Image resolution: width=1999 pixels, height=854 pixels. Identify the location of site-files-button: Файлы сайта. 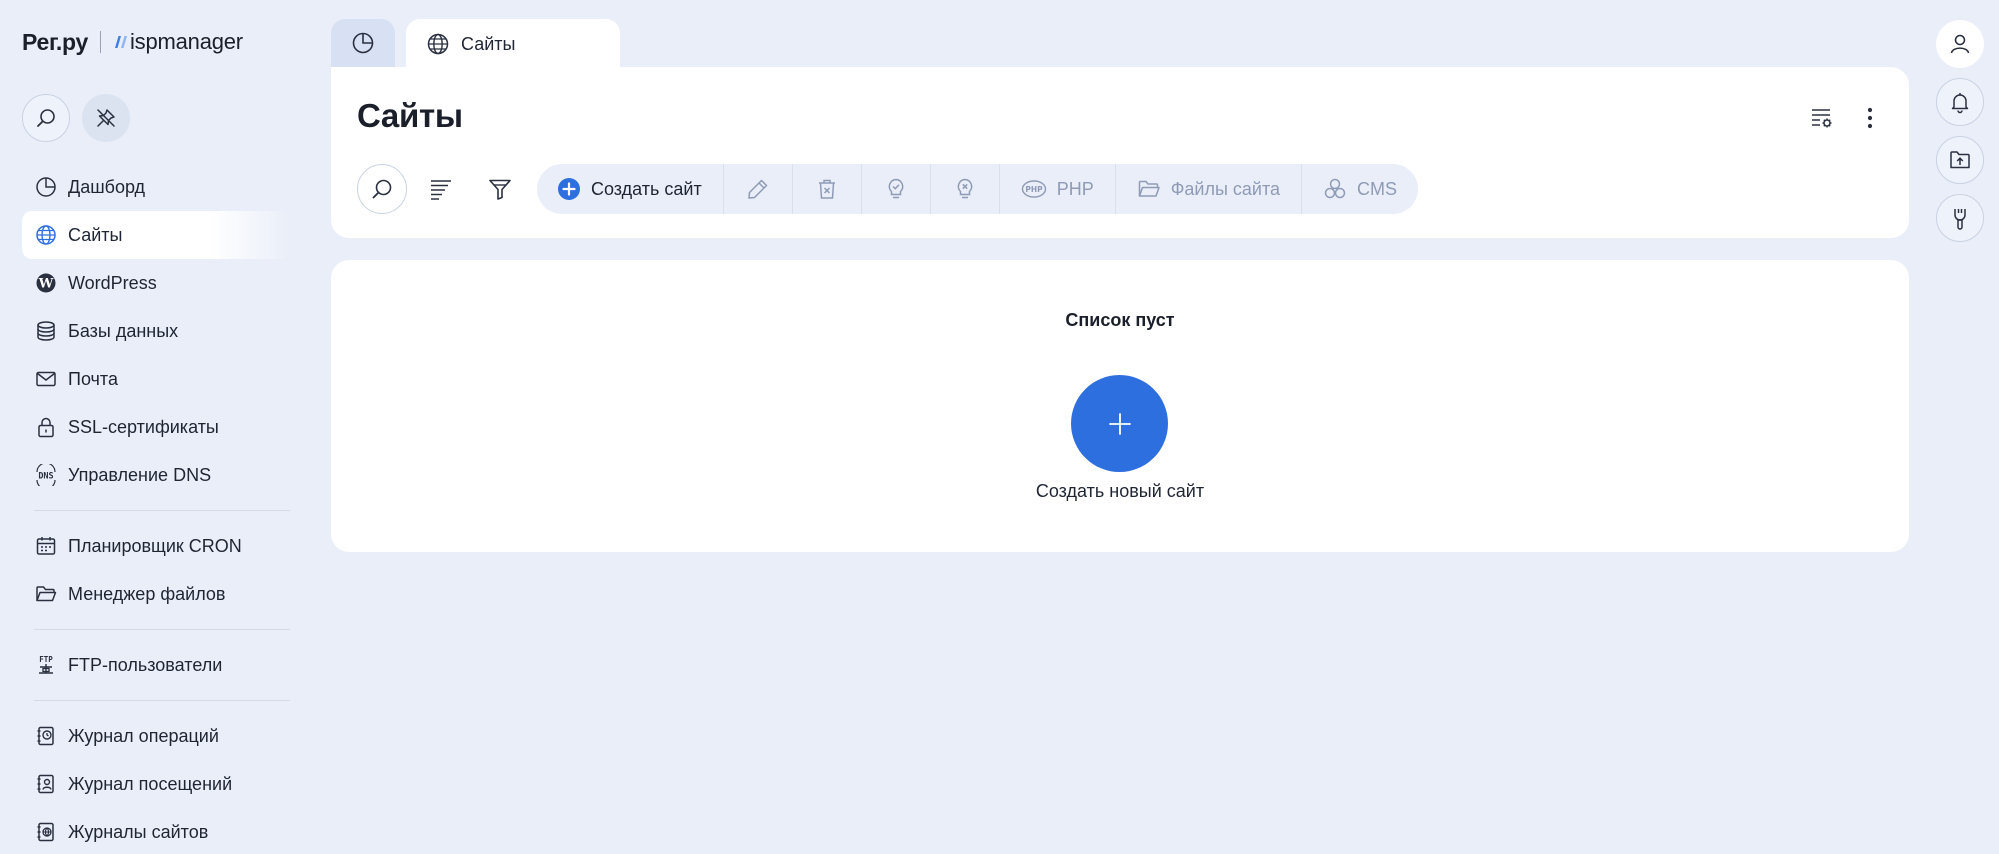
(1207, 189).